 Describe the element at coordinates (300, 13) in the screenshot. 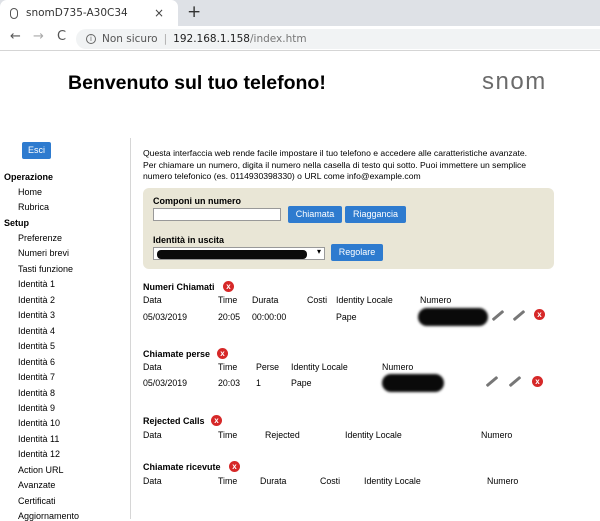

I see `browser-tab-strip: snomD735-A30C34 × +` at that location.